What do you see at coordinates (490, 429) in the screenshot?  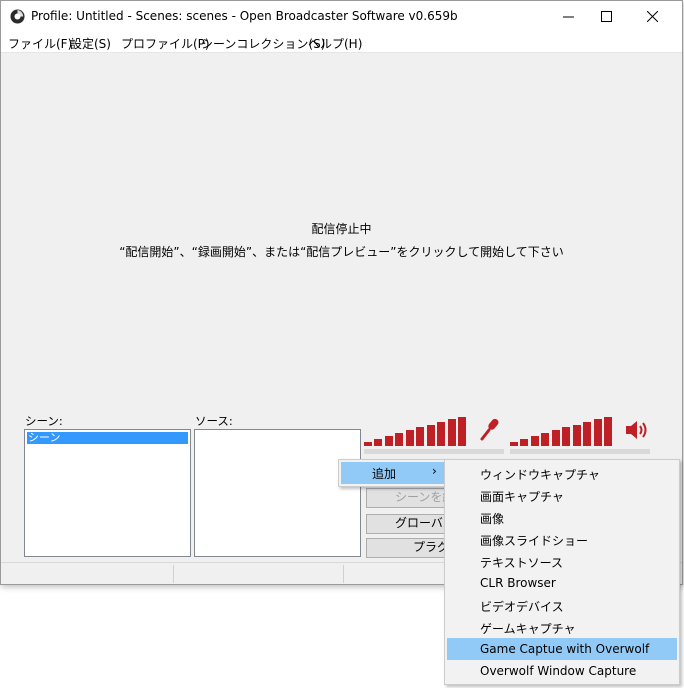 I see `microphone-icon` at bounding box center [490, 429].